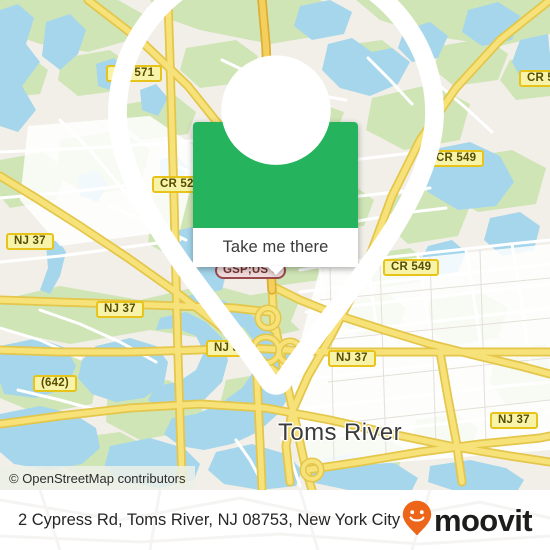 The width and height of the screenshot is (550, 550). Describe the element at coordinates (275, 270) in the screenshot. I see `callout-tail` at that location.